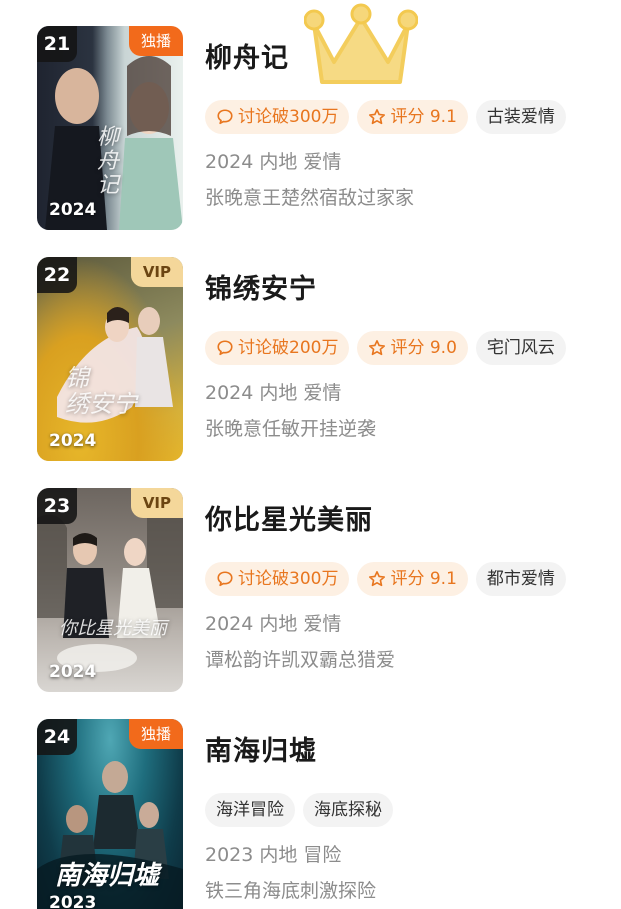  Describe the element at coordinates (110, 814) in the screenshot. I see `poster-image: 南海归墟 24 独播 2023` at that location.